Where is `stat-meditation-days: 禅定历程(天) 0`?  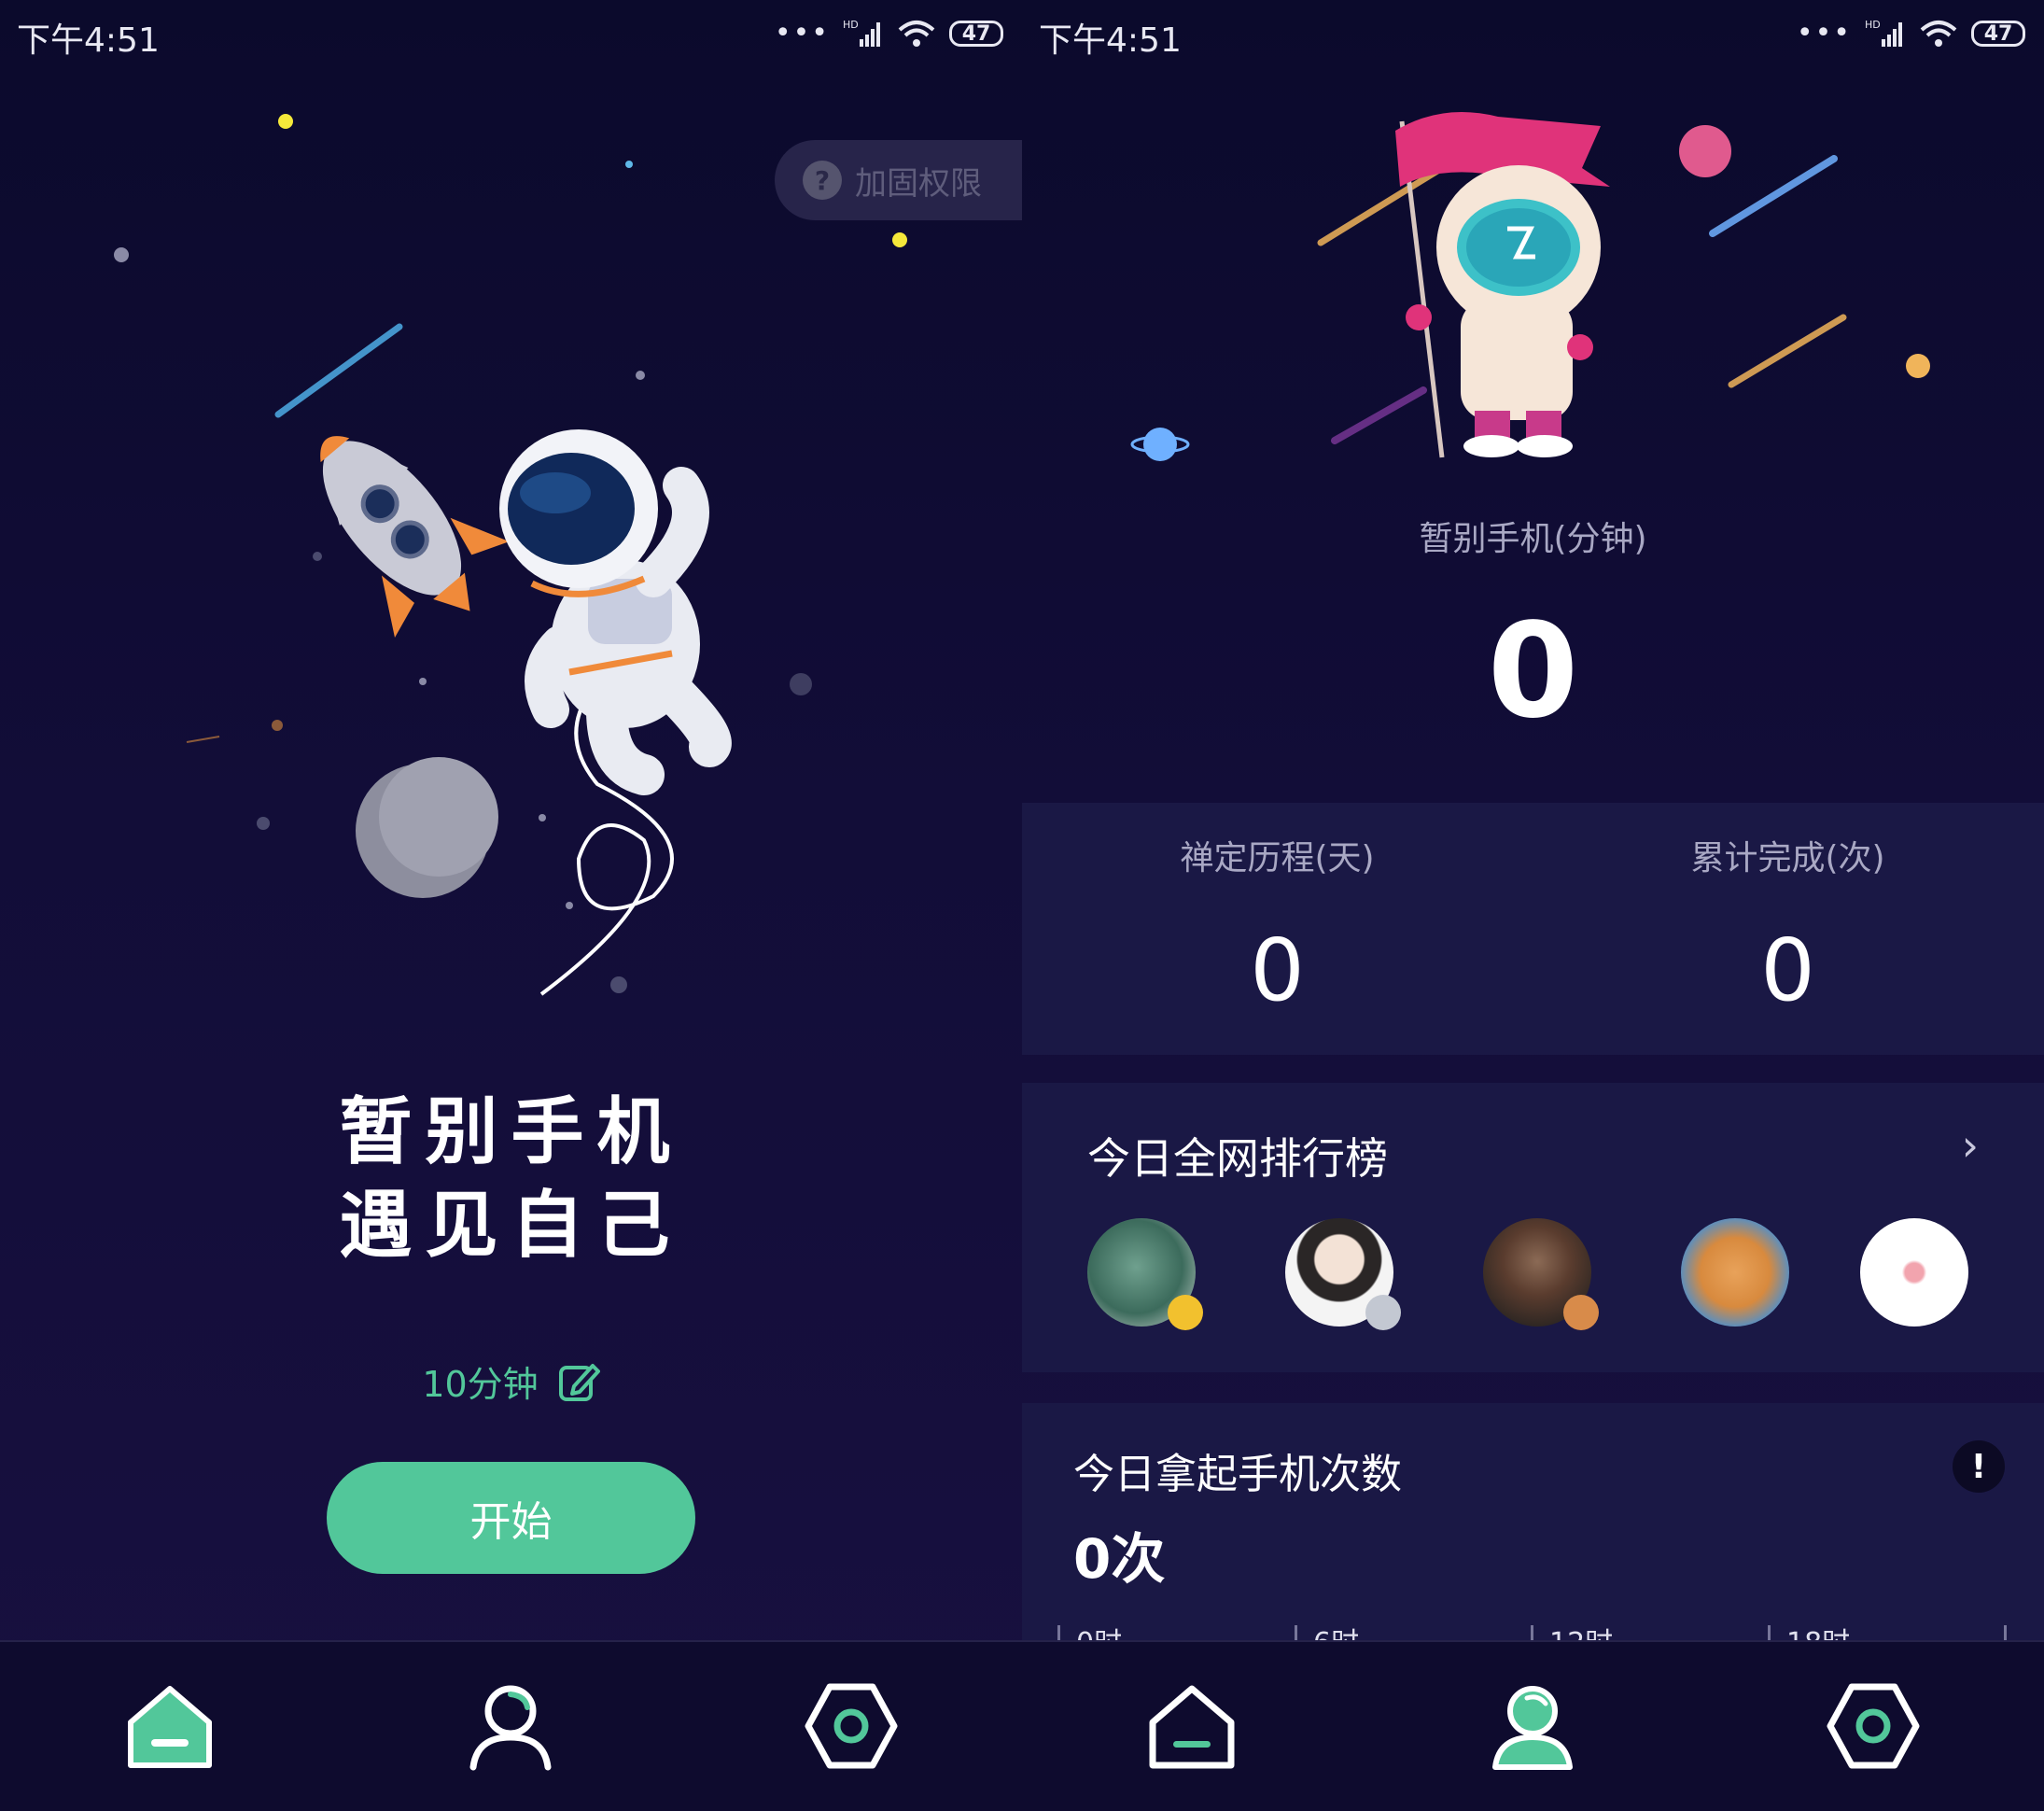 stat-meditation-days: 禅定历程(天) 0 is located at coordinates (1277, 929).